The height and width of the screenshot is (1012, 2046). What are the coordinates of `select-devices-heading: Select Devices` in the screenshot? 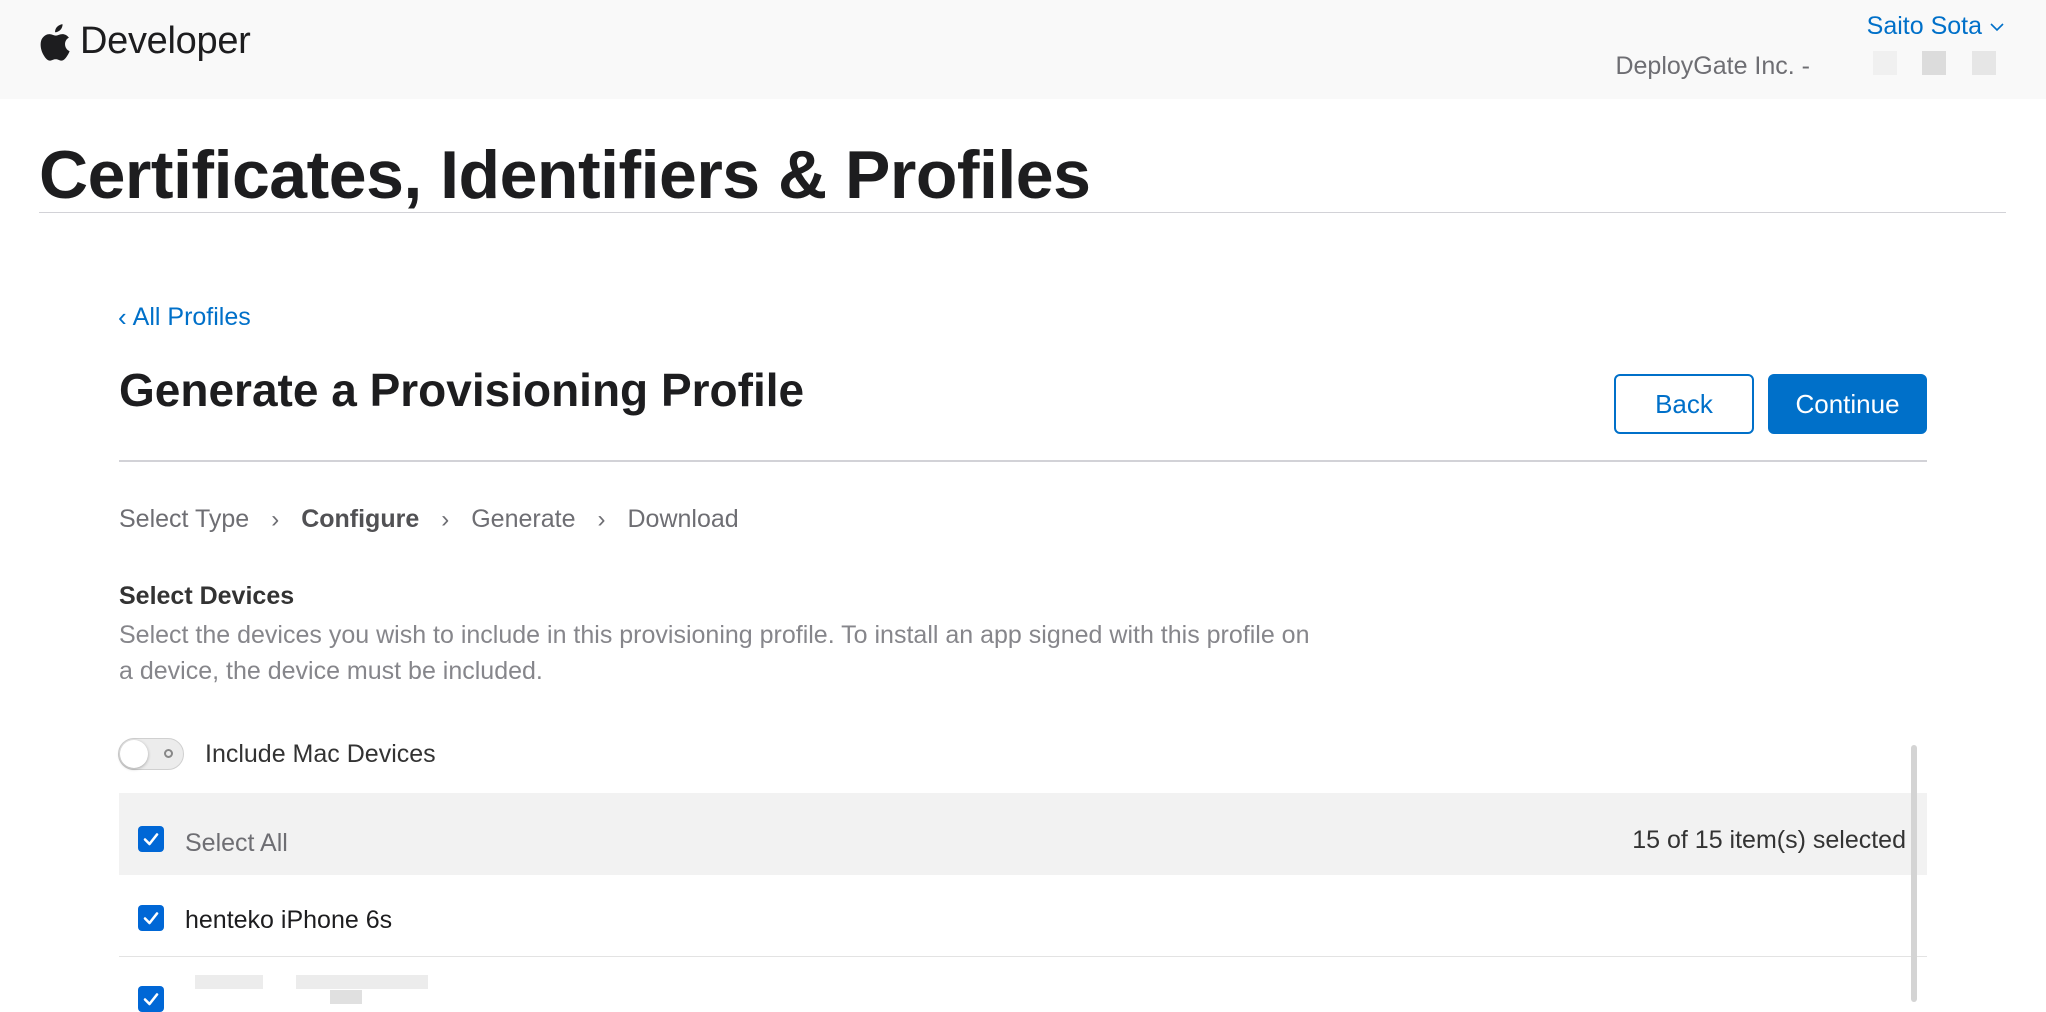 It's located at (207, 596).